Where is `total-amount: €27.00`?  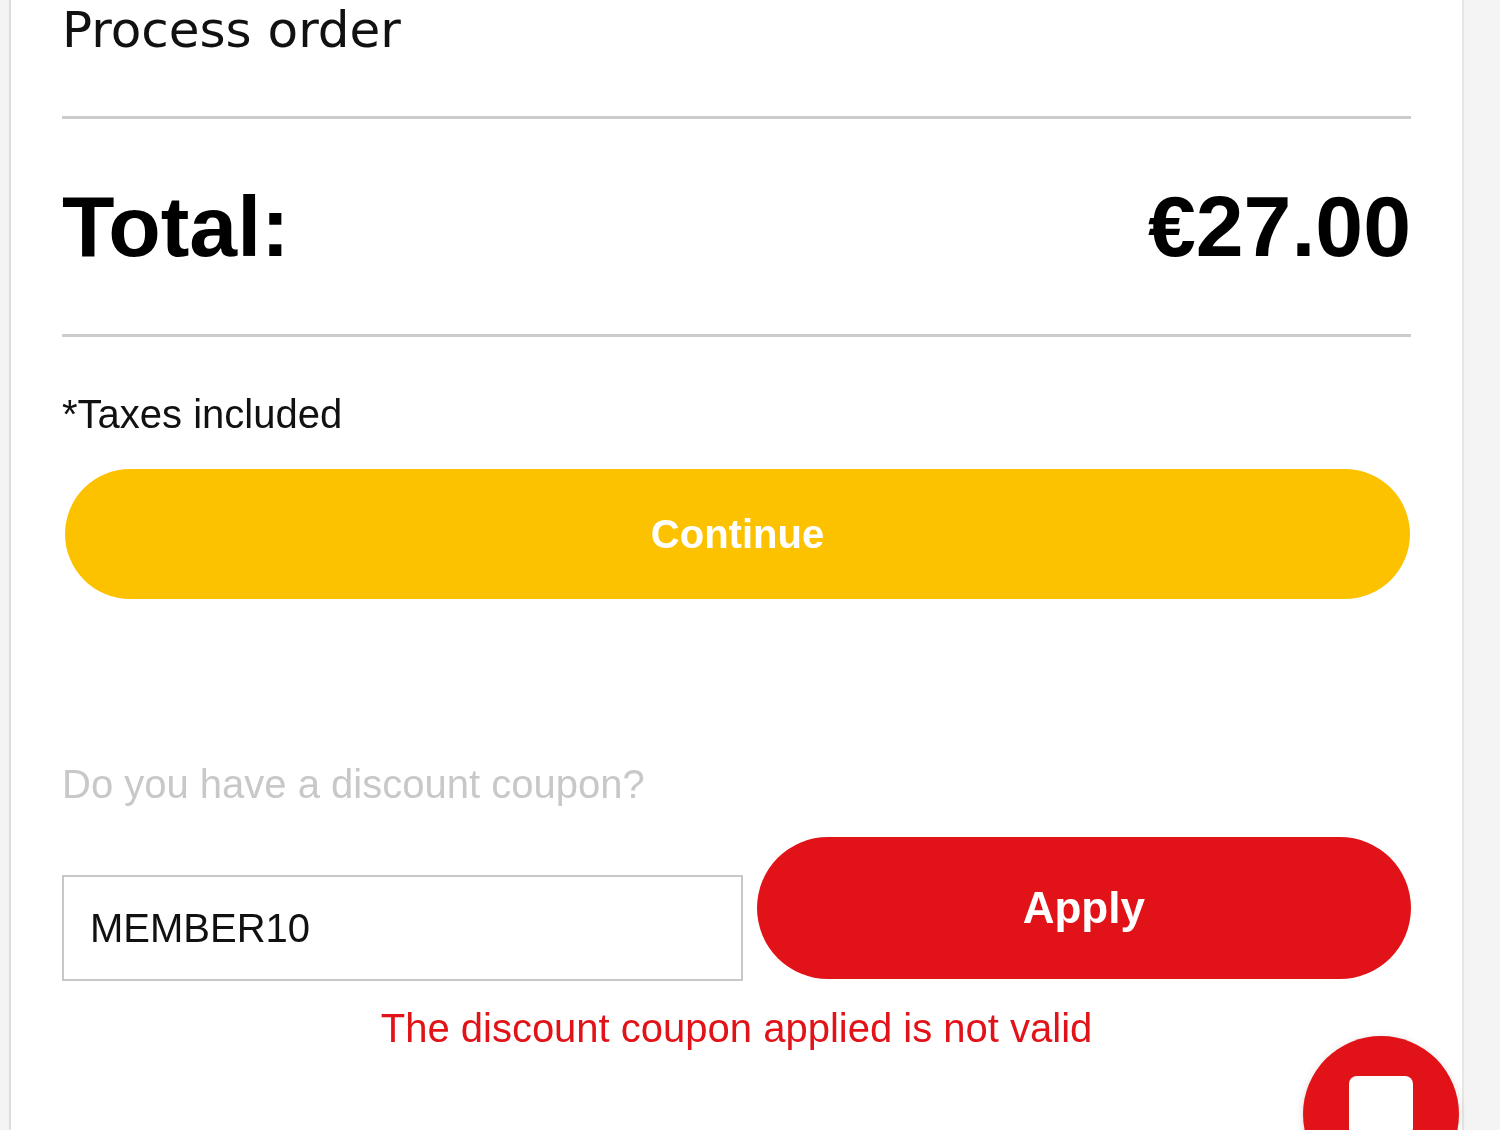
total-amount: €27.00 is located at coordinates (1279, 226).